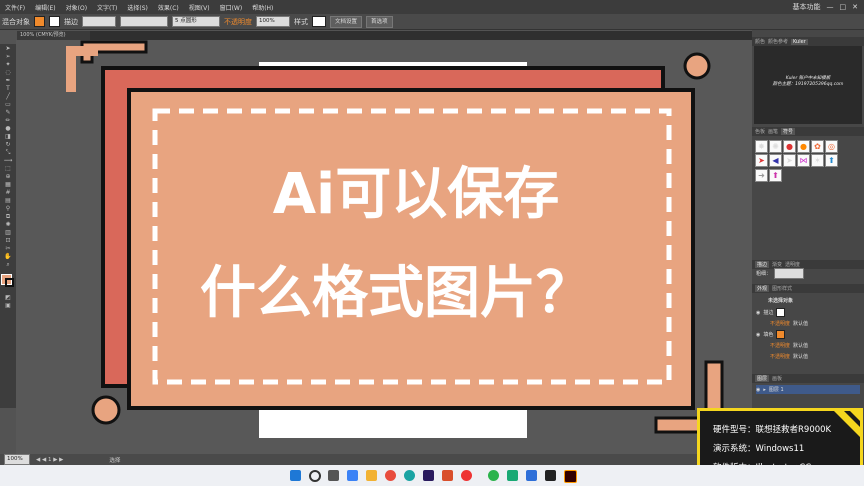 Image resolution: width=864 pixels, height=486 pixels. I want to click on tab-symbols: 符号, so click(788, 131).